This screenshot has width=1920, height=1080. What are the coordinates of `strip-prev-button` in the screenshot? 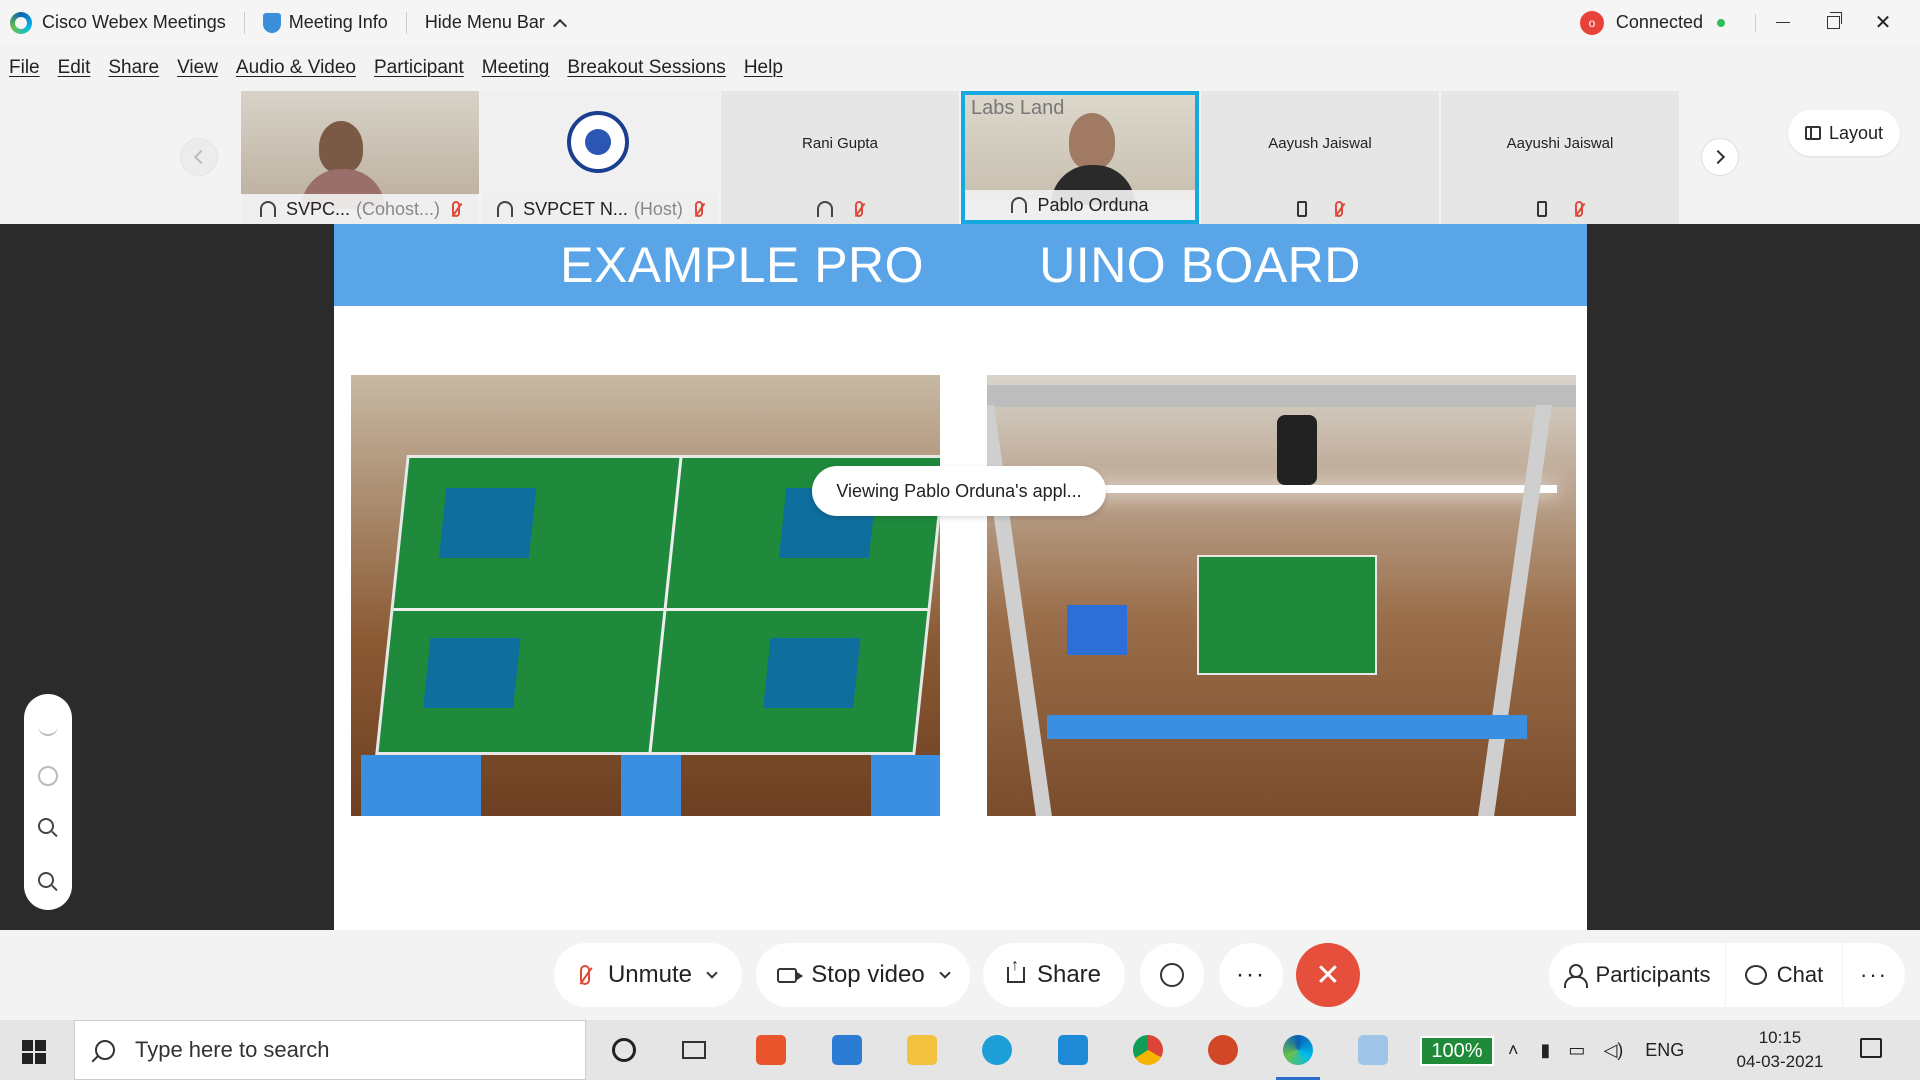 It's located at (199, 157).